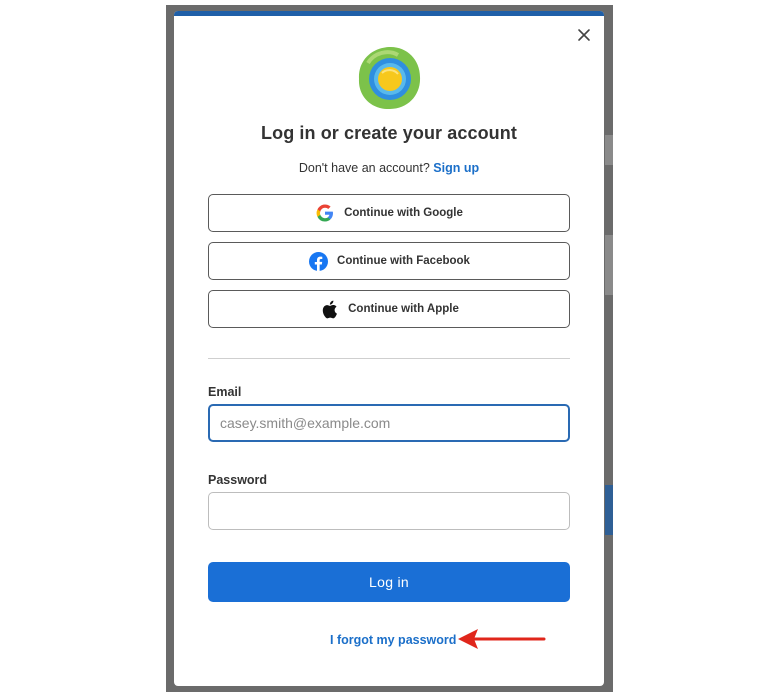 Image resolution: width=784 pixels, height=698 pixels. I want to click on google-button-label: Continue with Google, so click(403, 213).